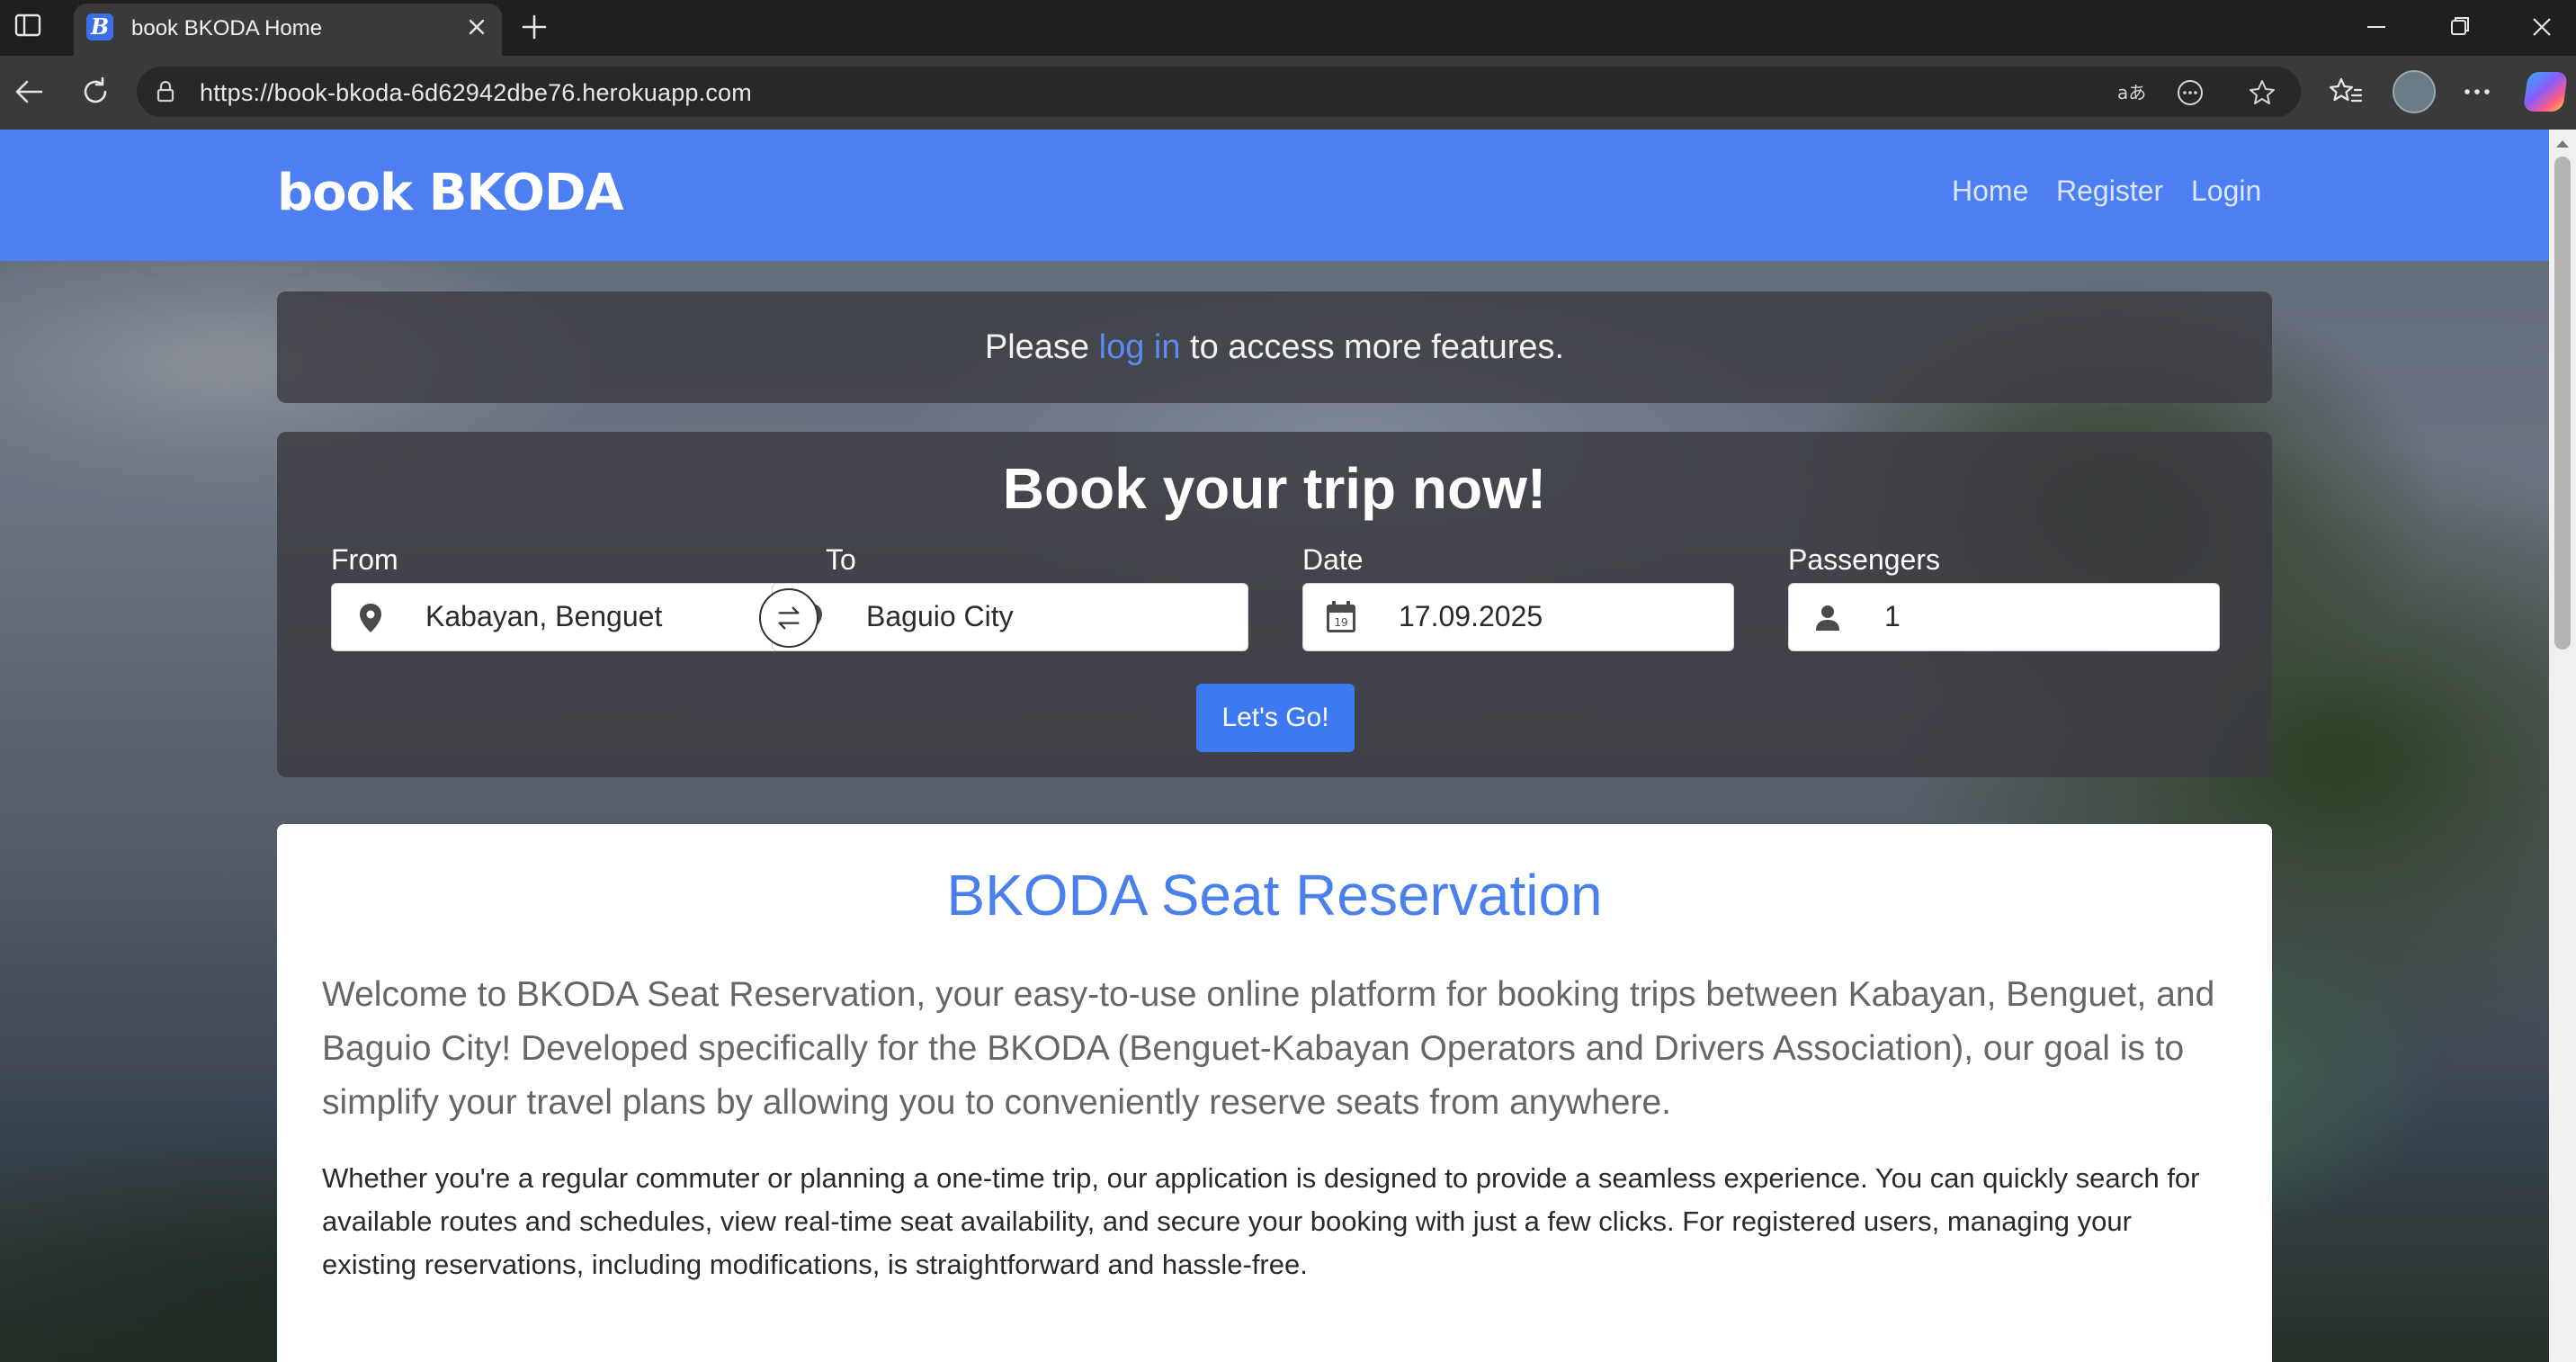 The image size is (2576, 1362). What do you see at coordinates (1827, 618) in the screenshot?
I see `user-icon` at bounding box center [1827, 618].